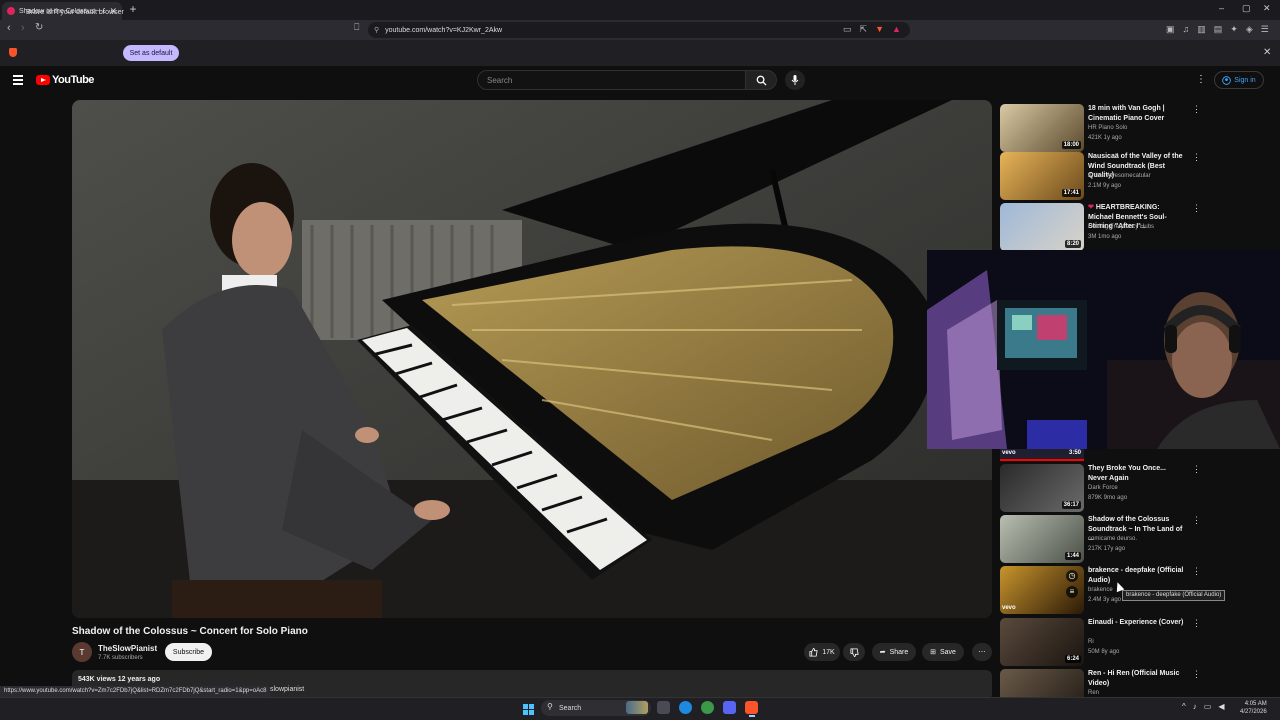  I want to click on recommendation-title: They Broke You Once... Never Again, so click(1137, 473).